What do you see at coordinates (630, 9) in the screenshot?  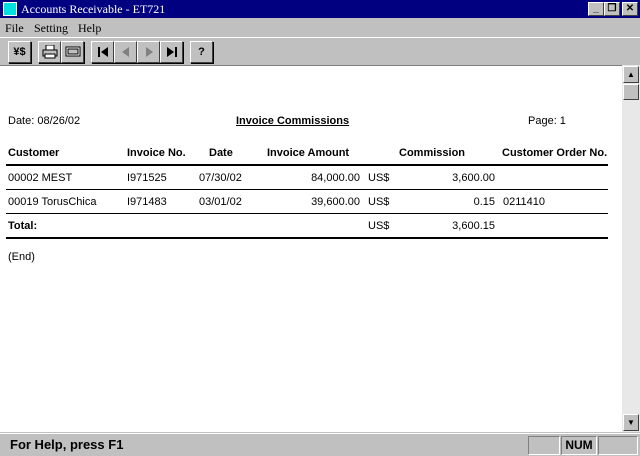 I see `close-button: ✕` at bounding box center [630, 9].